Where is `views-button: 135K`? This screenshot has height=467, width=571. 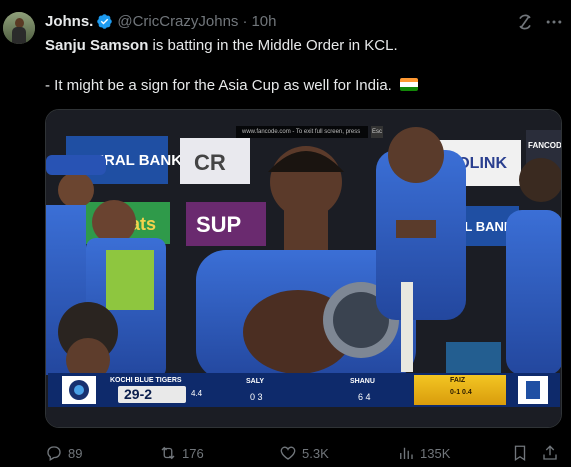
views-button: 135K is located at coordinates (423, 453).